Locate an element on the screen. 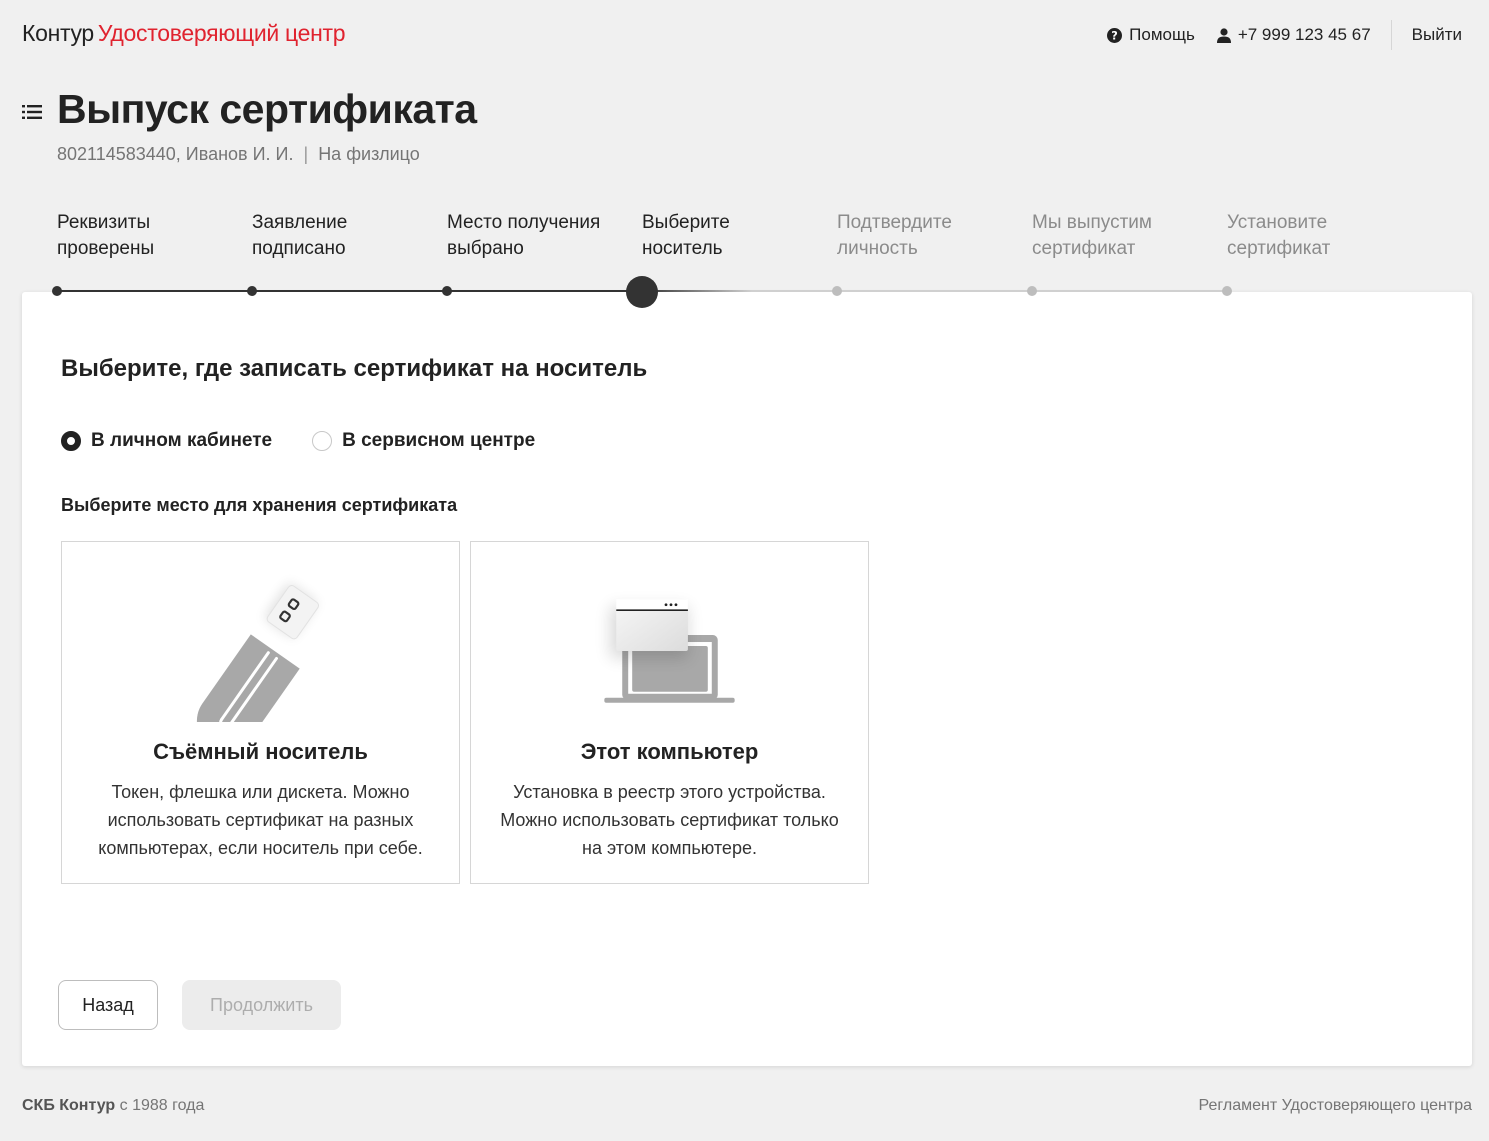 The image size is (1489, 1141). location-radio-group: В личном кабинете В сервисном центре is located at coordinates (318, 441).